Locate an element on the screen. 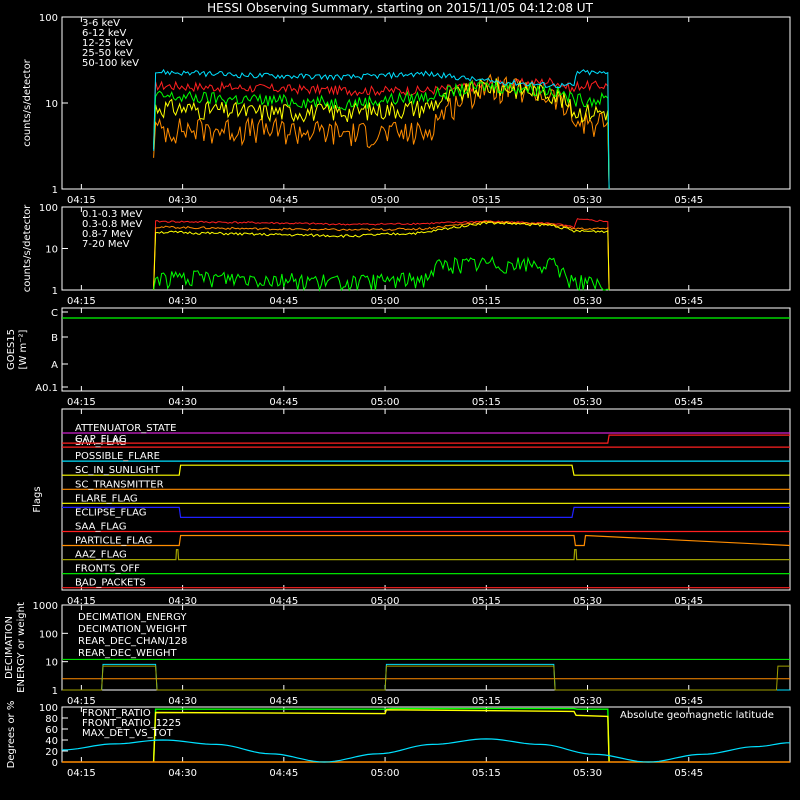 The image size is (800, 800). legend-entry: 7-20 MeV is located at coordinates (106, 244).